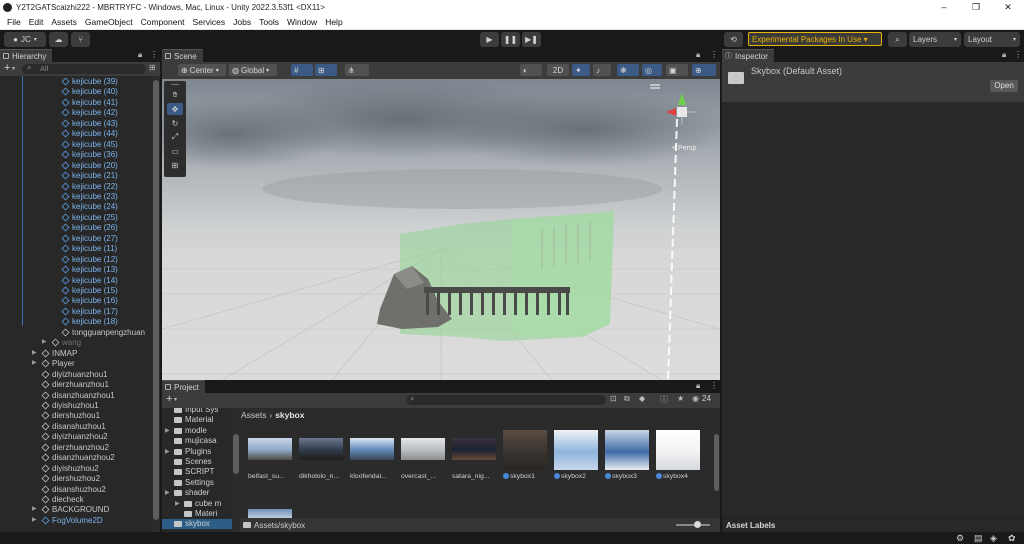 This screenshot has height=544, width=1024. What do you see at coordinates (684, 148) in the screenshot?
I see `persp-label: < Persp` at bounding box center [684, 148].